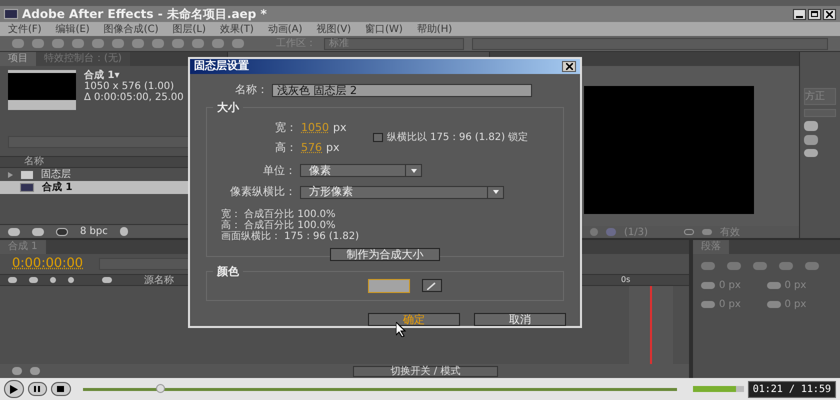 Image resolution: width=840 pixels, height=400 pixels. Describe the element at coordinates (361, 171) in the screenshot. I see `units-dropdown: 像素` at that location.